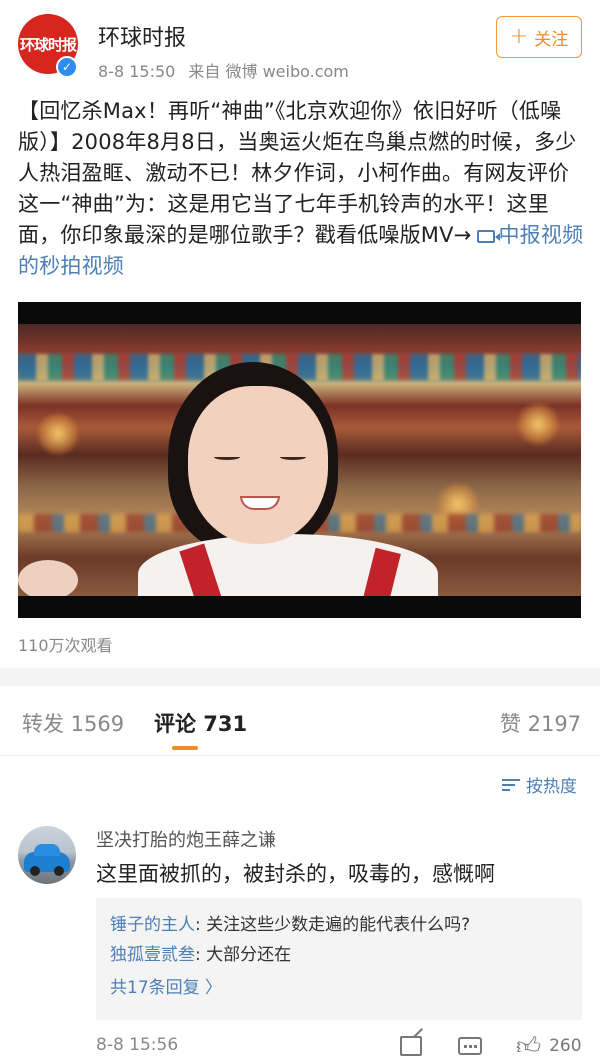 This screenshot has height=1064, width=600. I want to click on follow-label: 关注, so click(551, 39).